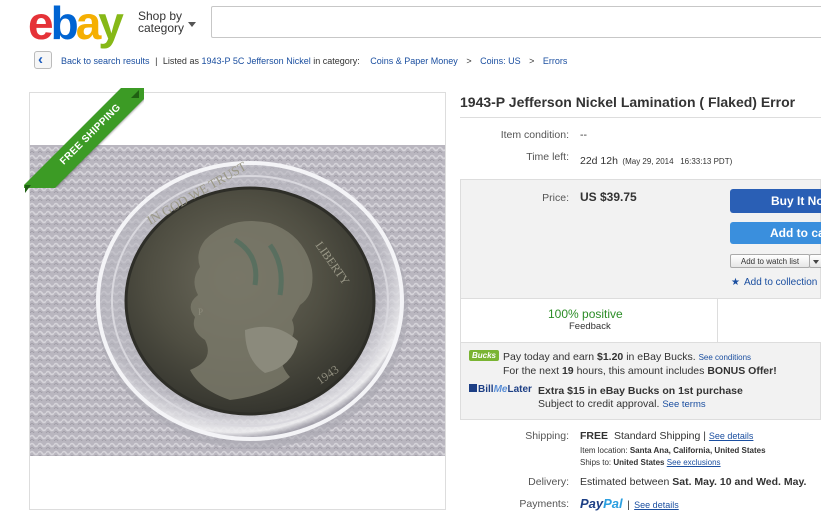  I want to click on delivery-estimate: Estimated between, so click(625, 482).